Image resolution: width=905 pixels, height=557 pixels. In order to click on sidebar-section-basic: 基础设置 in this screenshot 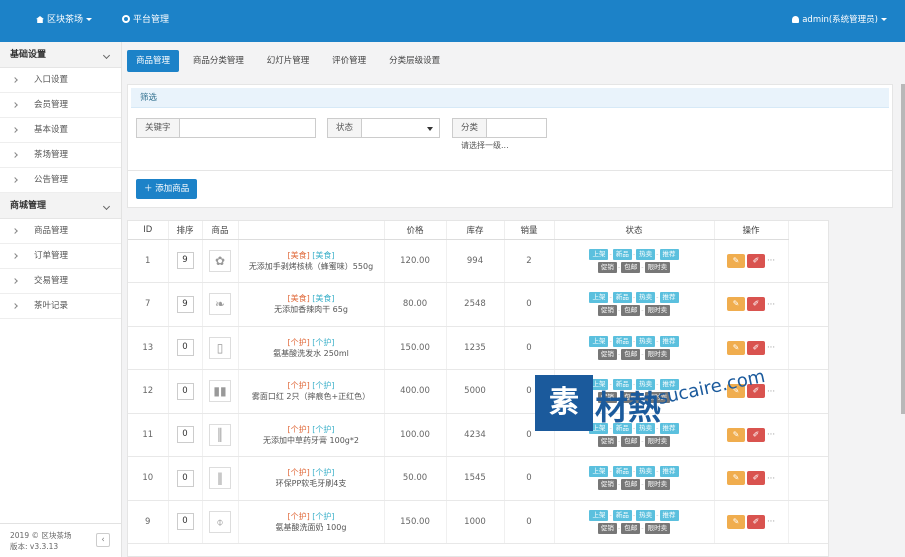, I will do `click(60, 55)`.